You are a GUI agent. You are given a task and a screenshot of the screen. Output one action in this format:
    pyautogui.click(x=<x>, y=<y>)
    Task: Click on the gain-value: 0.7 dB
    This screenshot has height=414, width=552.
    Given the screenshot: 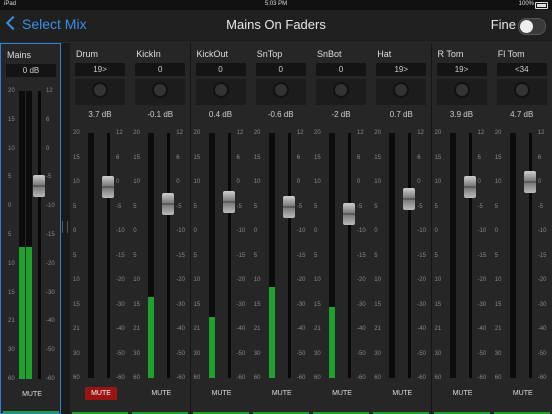 What is the action you would take?
    pyautogui.click(x=401, y=114)
    